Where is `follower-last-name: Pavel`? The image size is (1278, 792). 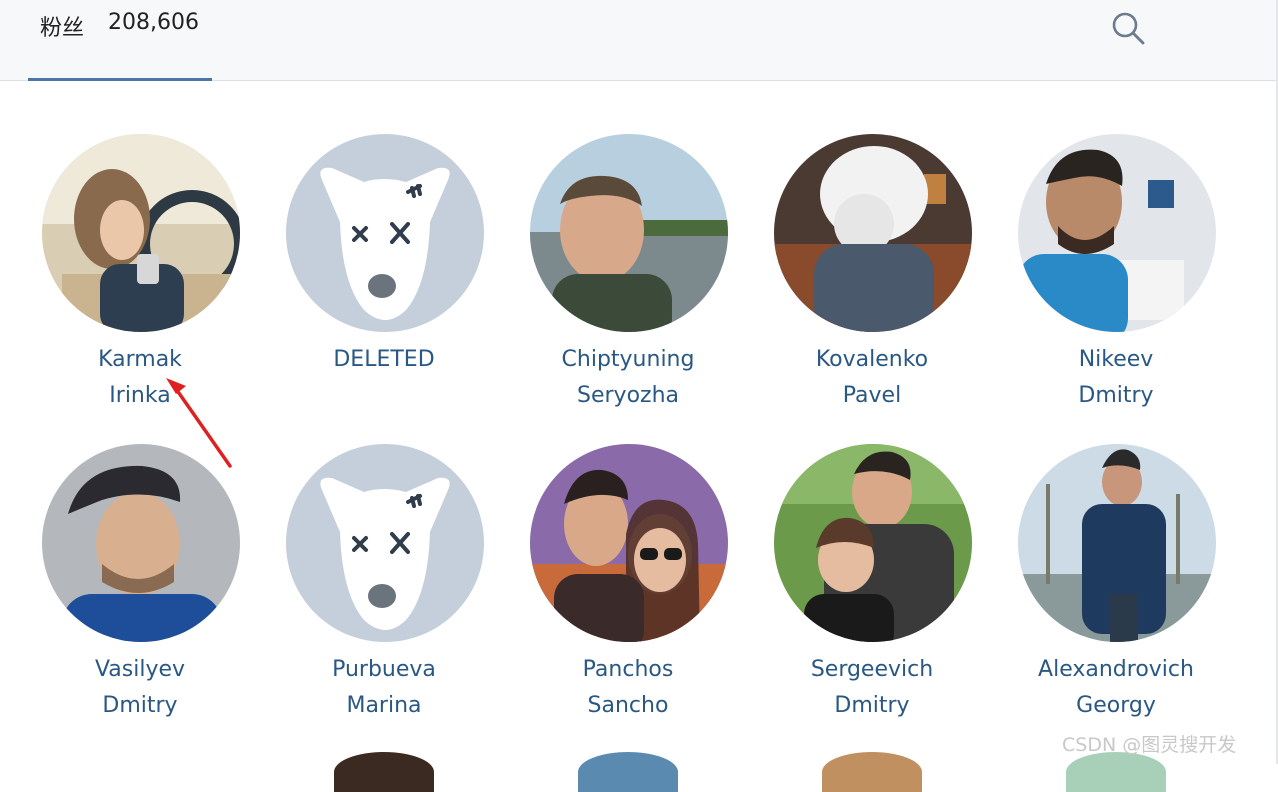 follower-last-name: Pavel is located at coordinates (872, 395).